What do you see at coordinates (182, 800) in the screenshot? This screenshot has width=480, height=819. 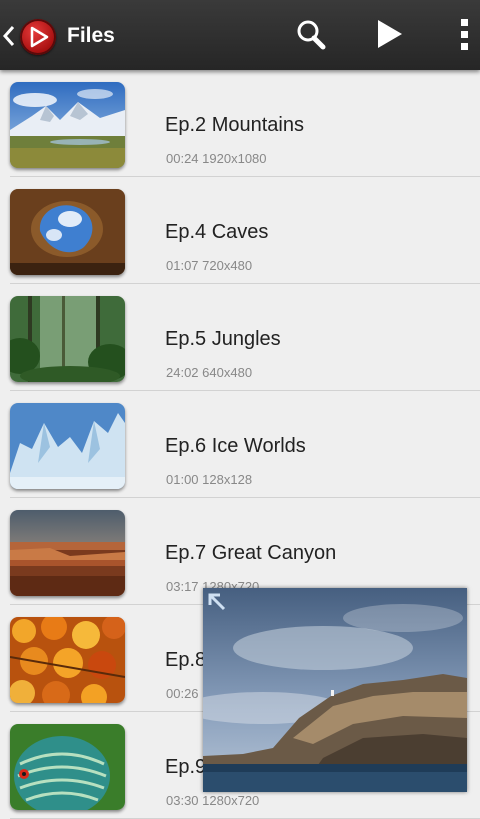 I see `file-duration: 03:30` at bounding box center [182, 800].